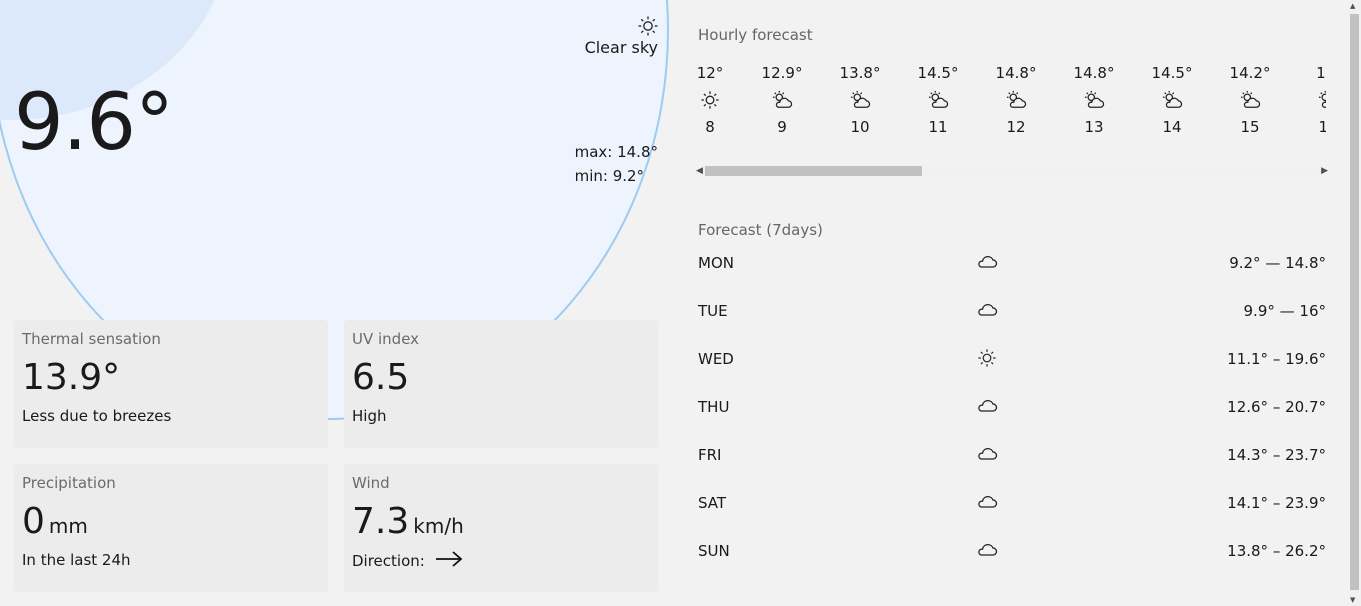  What do you see at coordinates (1352, 6) in the screenshot?
I see `scroll-up-icon: ▲` at bounding box center [1352, 6].